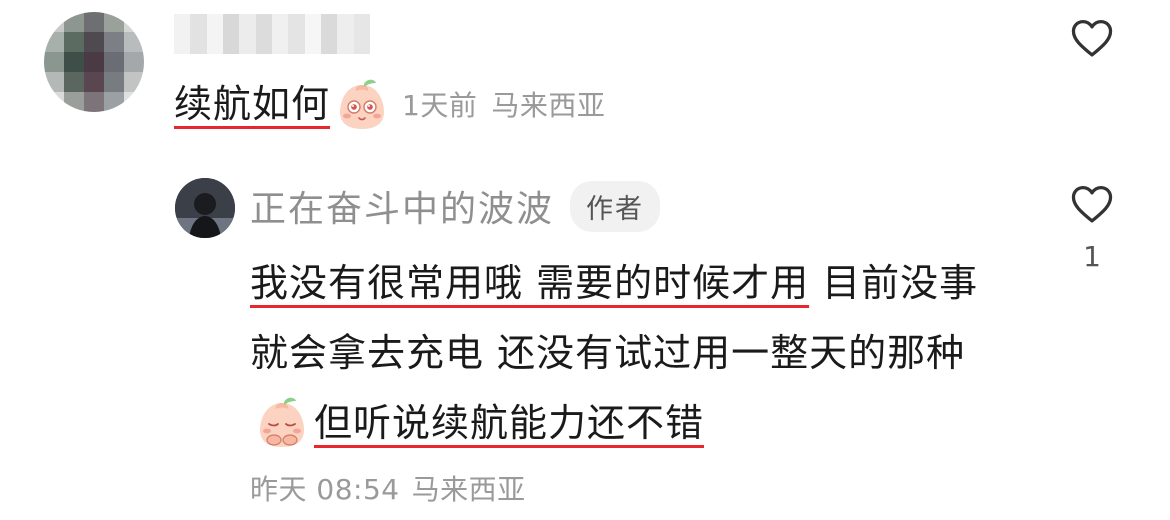 This screenshot has width=1170, height=520. What do you see at coordinates (1092, 204) in the screenshot?
I see `reply-like-heart-icon` at bounding box center [1092, 204].